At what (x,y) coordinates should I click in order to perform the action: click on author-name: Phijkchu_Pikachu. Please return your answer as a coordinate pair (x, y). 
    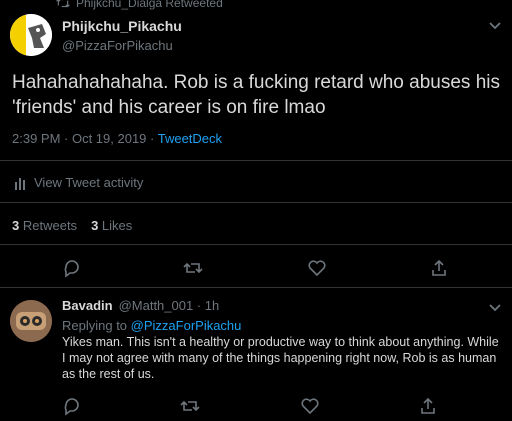
    Looking at the image, I should click on (122, 26).